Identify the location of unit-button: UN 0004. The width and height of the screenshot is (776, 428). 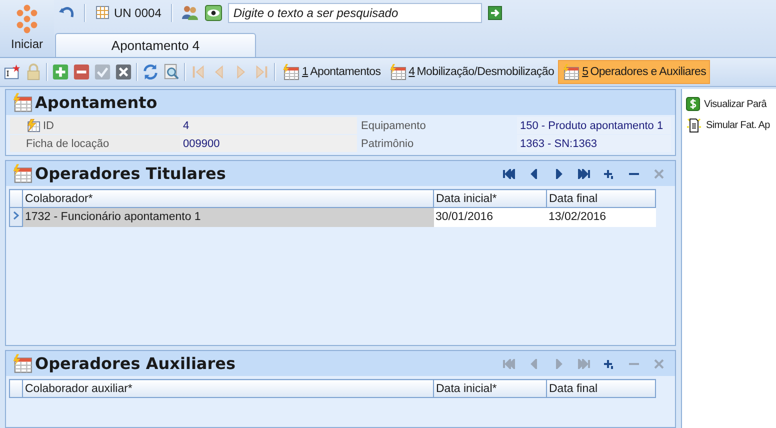
(129, 13).